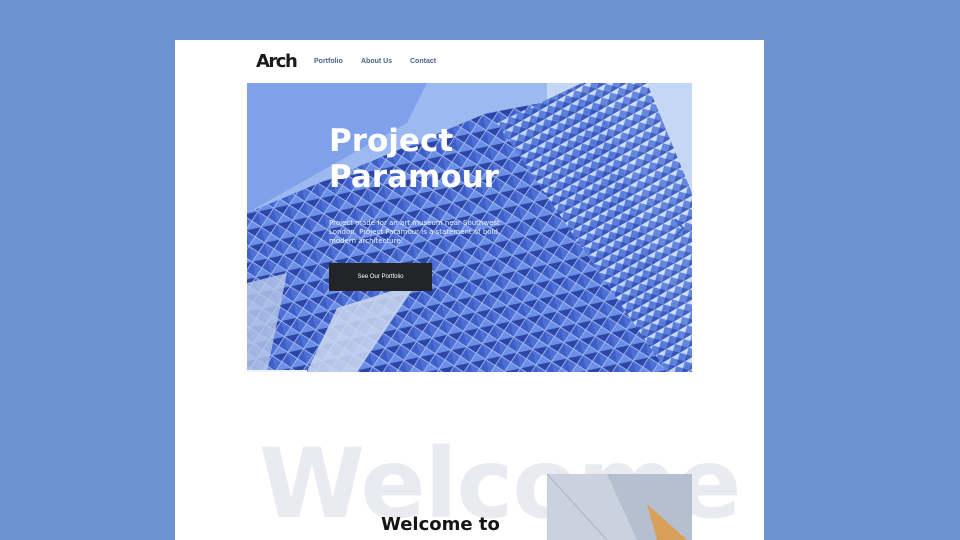 The width and height of the screenshot is (960, 540). I want to click on welcome-building-photo, so click(619, 507).